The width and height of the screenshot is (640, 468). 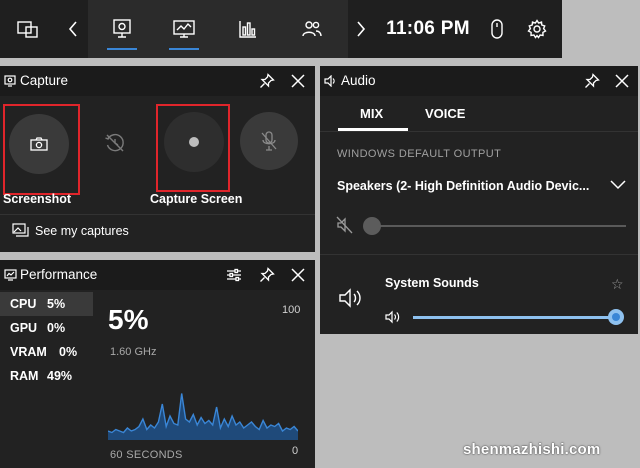 I want to click on speaker-title-icon, so click(x=330, y=81).